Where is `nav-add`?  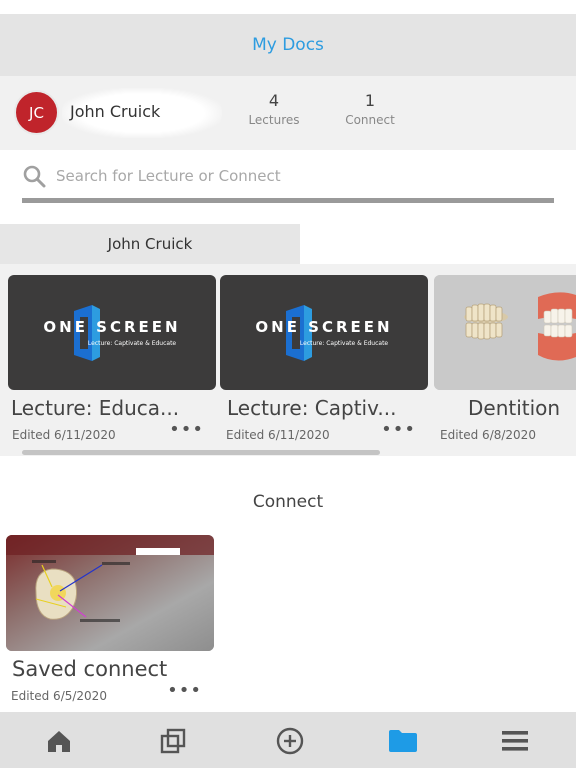 nav-add is located at coordinates (290, 741).